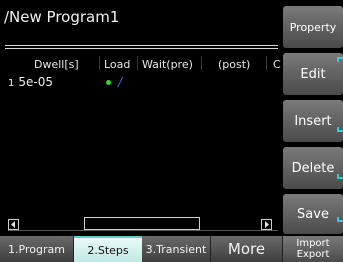 This screenshot has height=262, width=343. Describe the element at coordinates (117, 64) in the screenshot. I see `column-header-load: Load` at that location.